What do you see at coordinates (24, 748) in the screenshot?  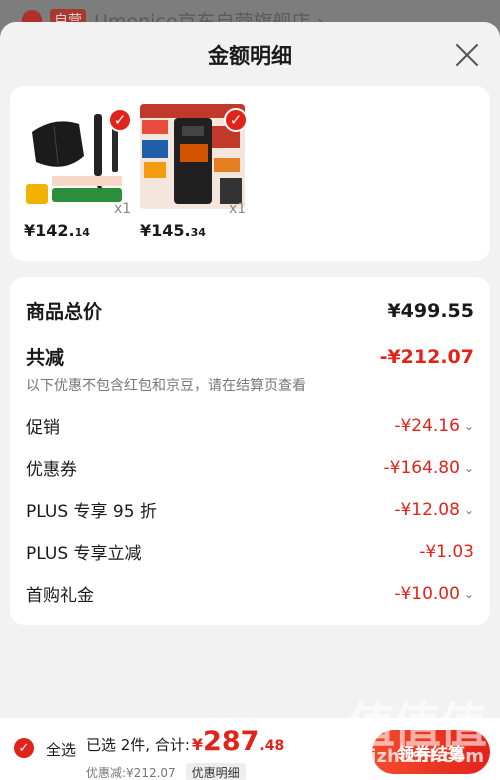 I see `select-all-check-icon: ✓` at bounding box center [24, 748].